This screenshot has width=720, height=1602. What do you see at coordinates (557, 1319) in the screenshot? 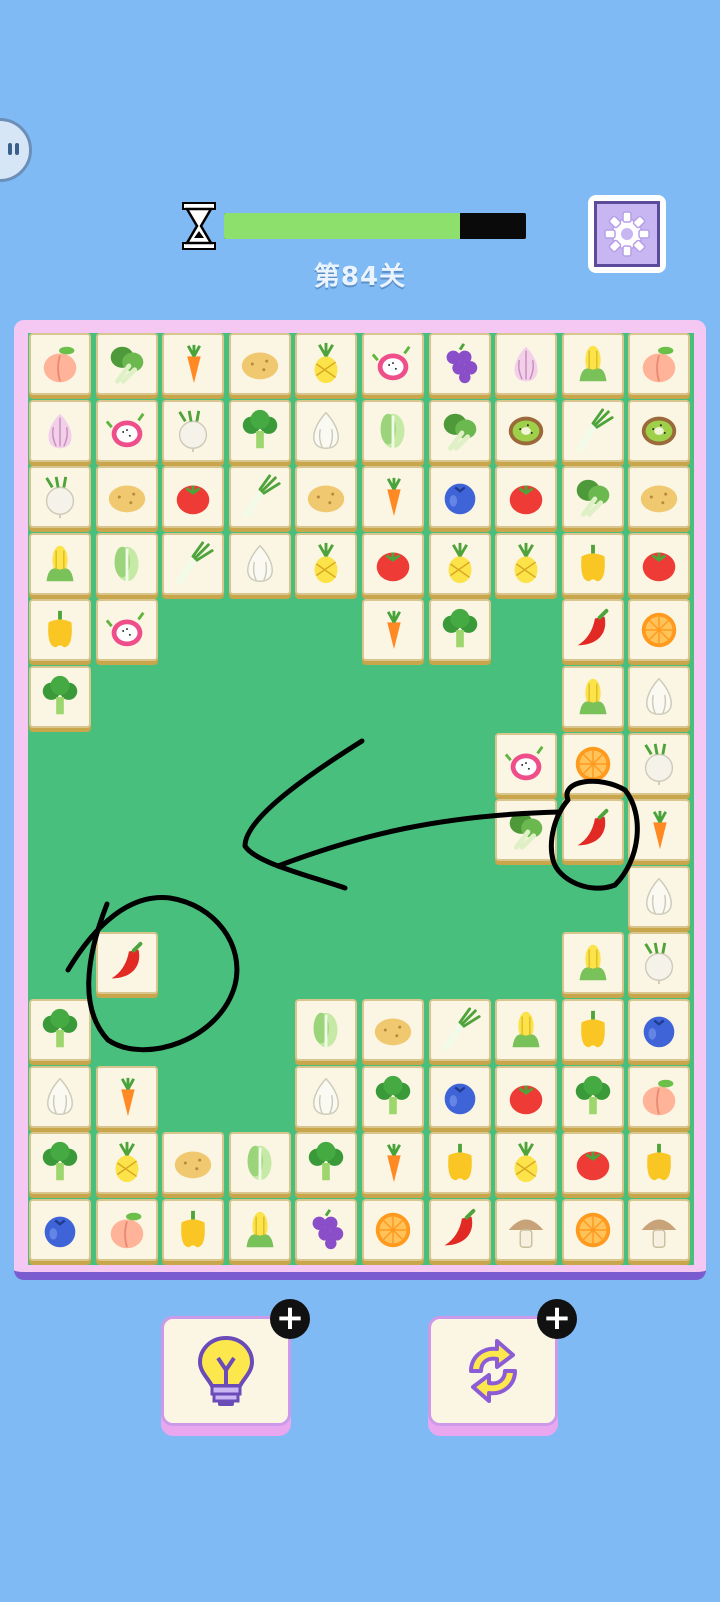
I see `add-shuffle-button: +` at bounding box center [557, 1319].